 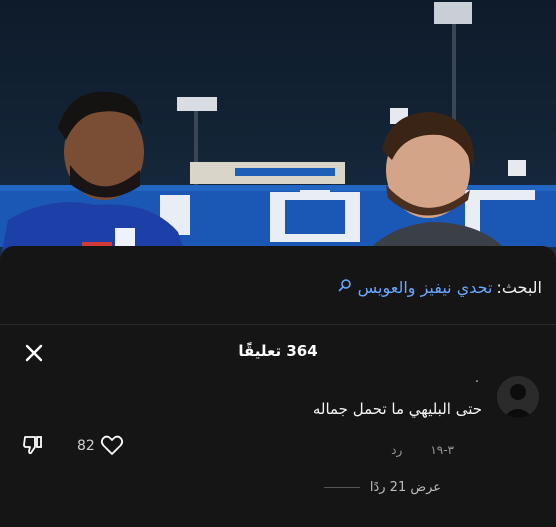 I want to click on comment-author: ., so click(x=477, y=378).